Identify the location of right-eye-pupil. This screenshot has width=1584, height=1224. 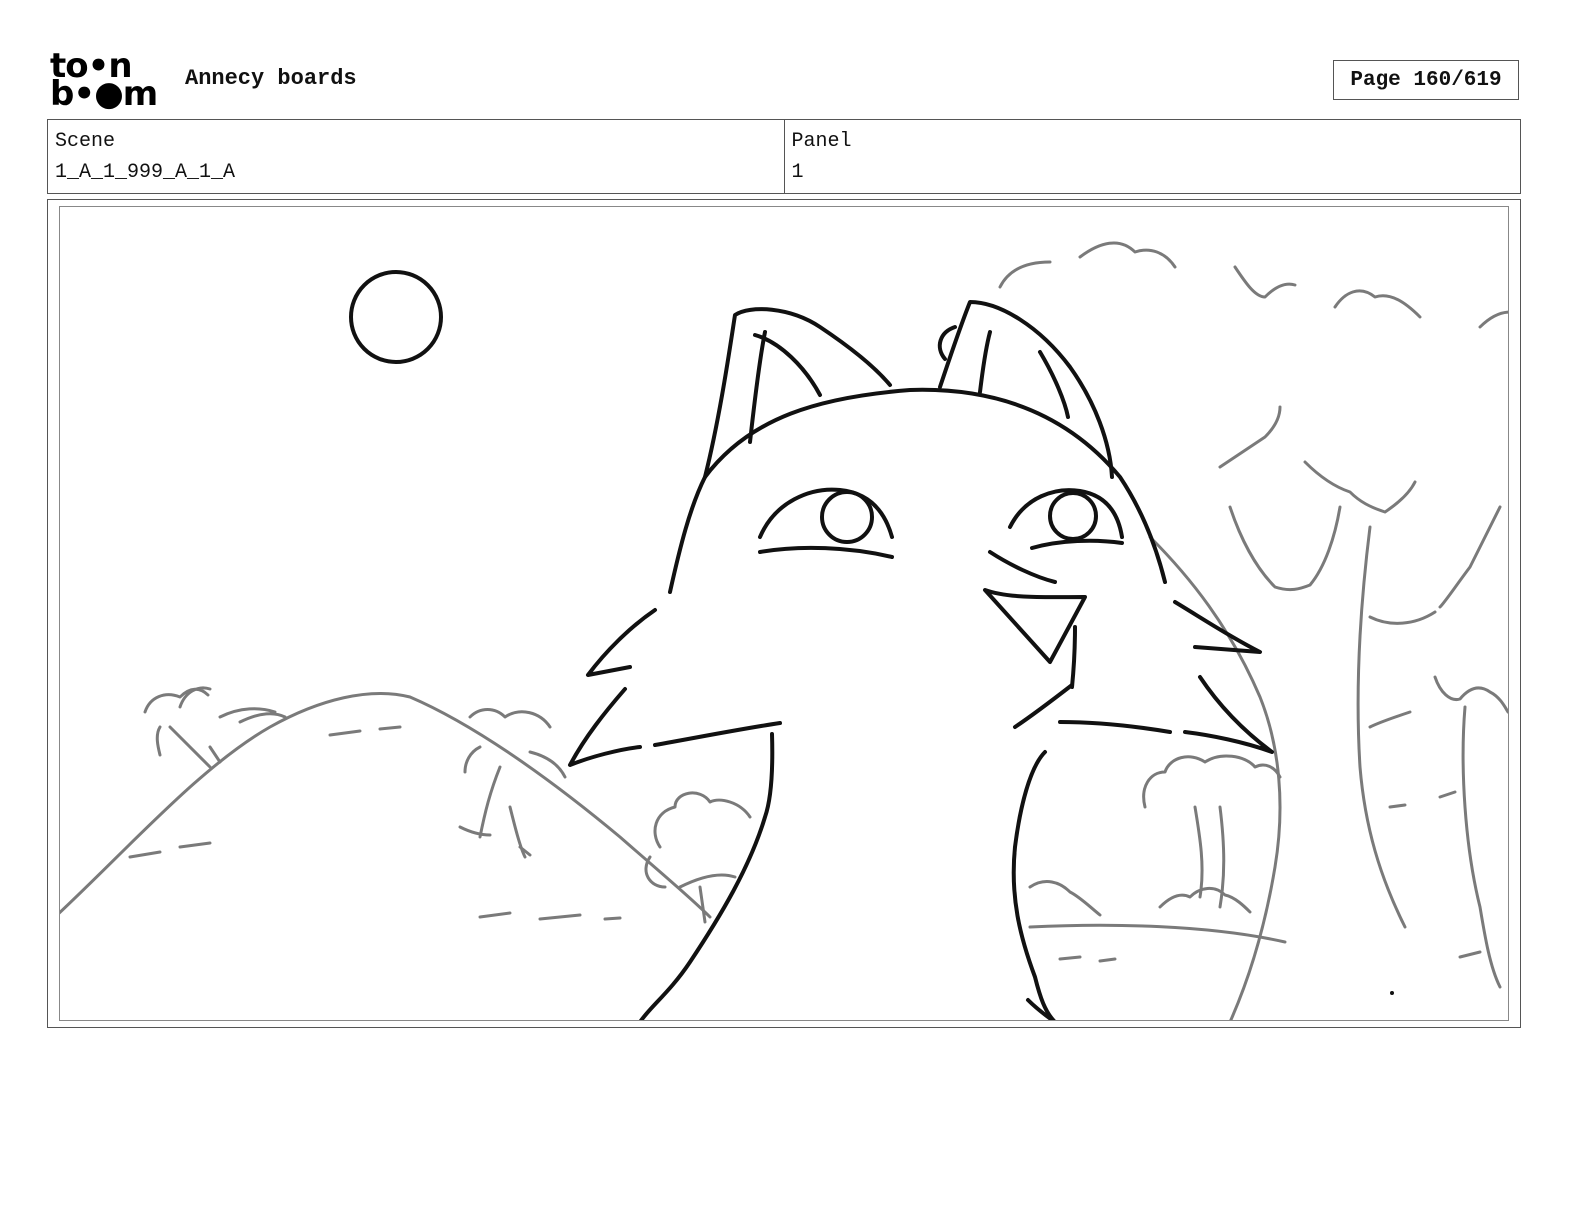
(1073, 516).